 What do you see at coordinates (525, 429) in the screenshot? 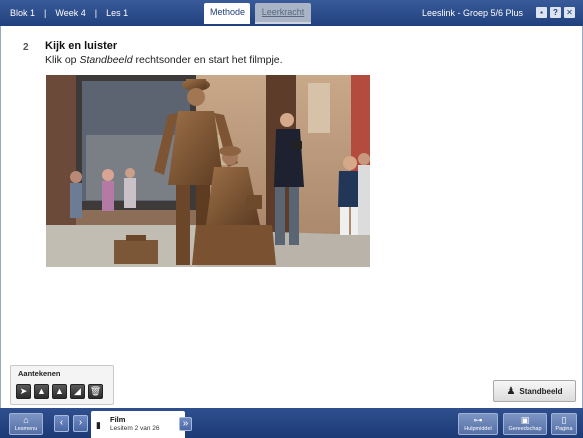
I see `gereedschap-label: Gereedschap` at bounding box center [525, 429].